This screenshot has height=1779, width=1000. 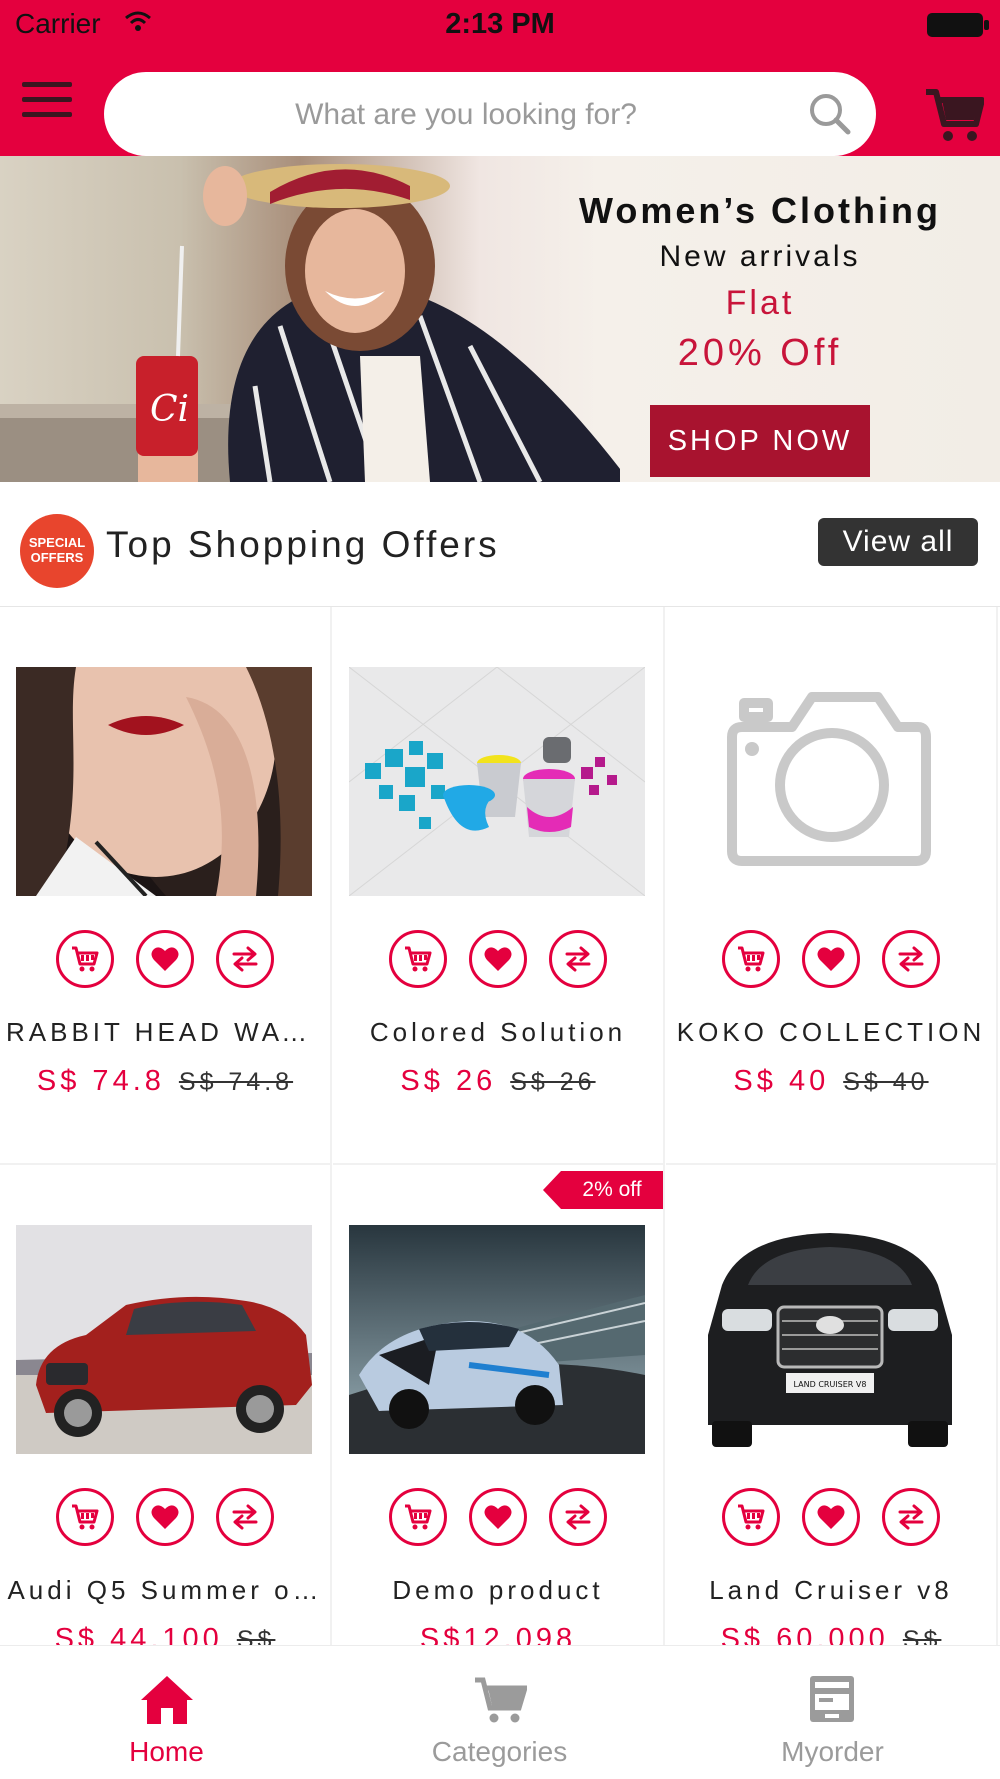 I want to click on tab-myorder-label: Myorder, so click(x=832, y=1751).